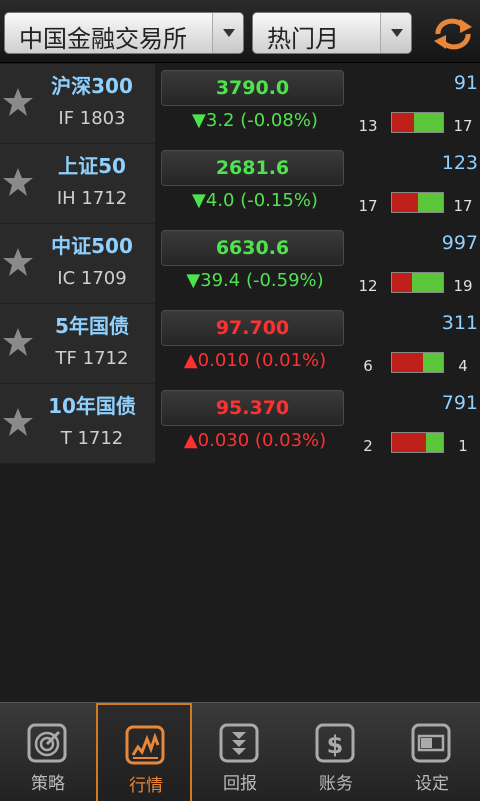 This screenshot has height=801, width=480. What do you see at coordinates (92, 278) in the screenshot?
I see `contract-code: IC 1709` at bounding box center [92, 278].